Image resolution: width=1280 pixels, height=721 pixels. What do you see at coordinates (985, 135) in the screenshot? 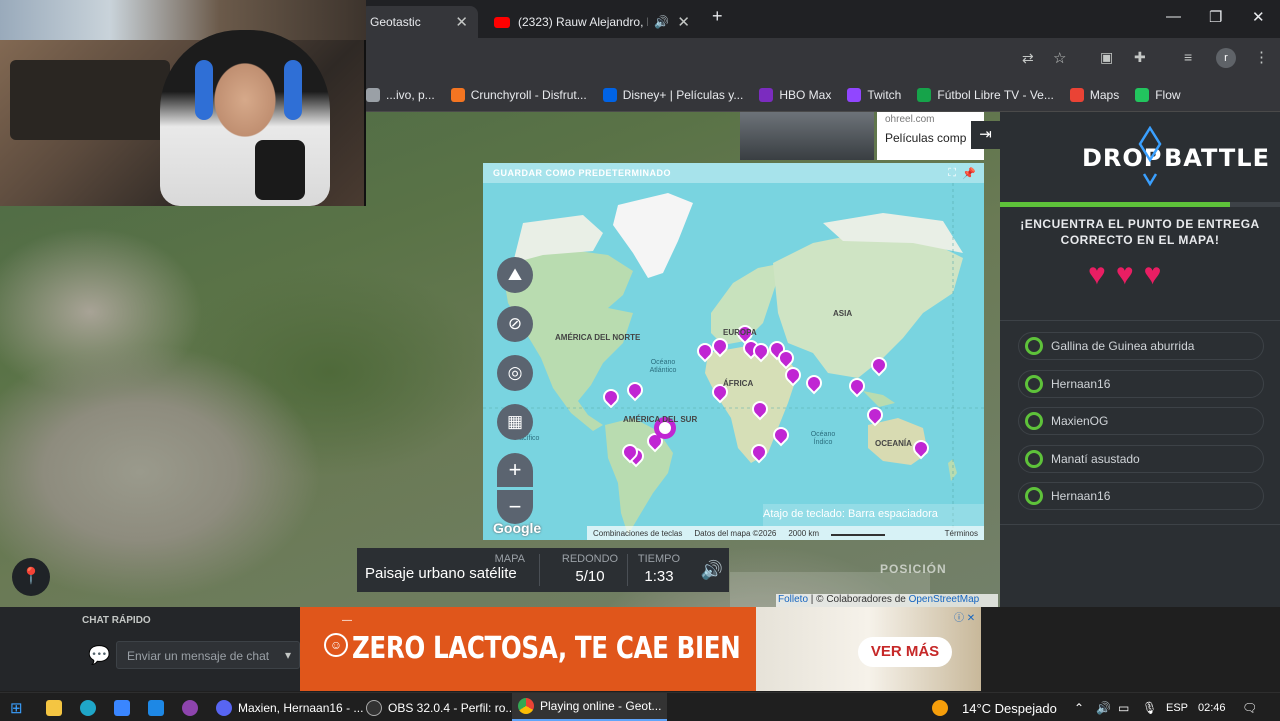
I see `collapse-panel-icon: ⇥` at bounding box center [985, 135].